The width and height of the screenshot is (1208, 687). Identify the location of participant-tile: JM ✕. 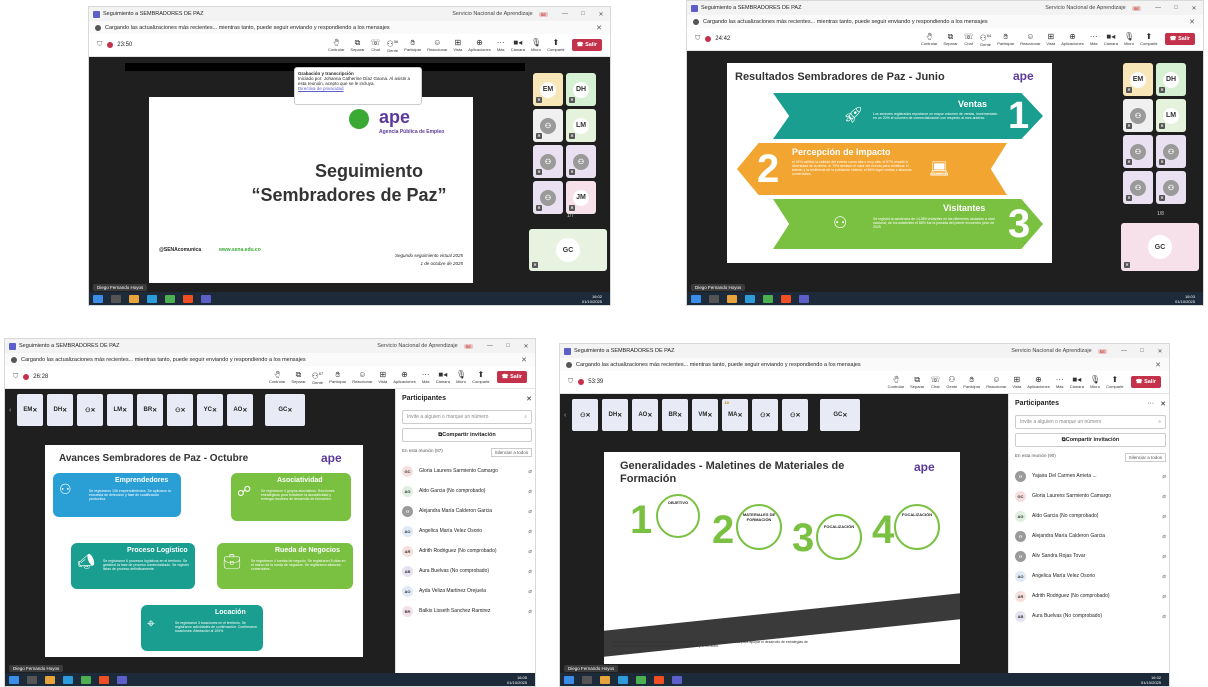
(581, 197).